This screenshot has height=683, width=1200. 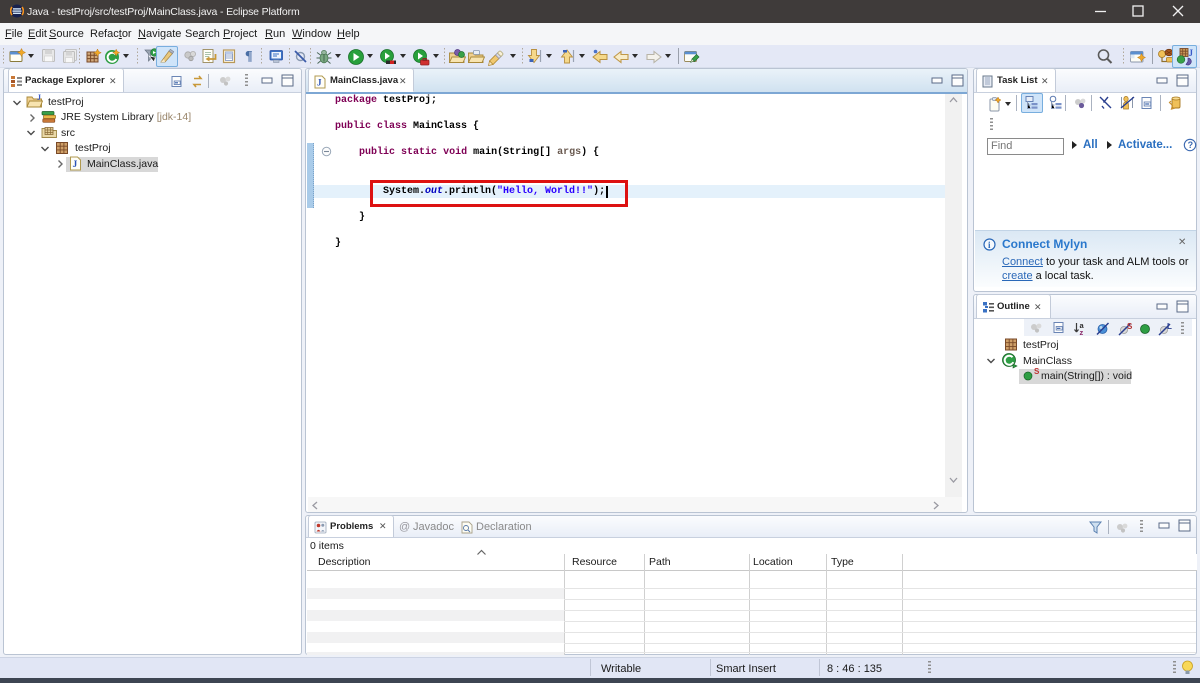 What do you see at coordinates (1169, 326) in the screenshot?
I see `svg-text: L` at bounding box center [1169, 326].